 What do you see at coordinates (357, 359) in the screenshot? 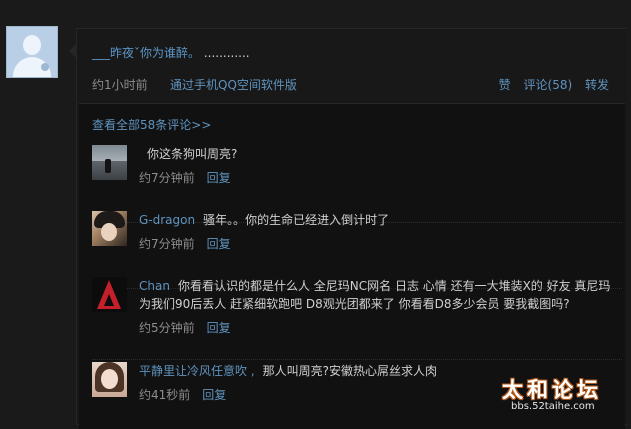
I see `comment-divider` at bounding box center [357, 359].